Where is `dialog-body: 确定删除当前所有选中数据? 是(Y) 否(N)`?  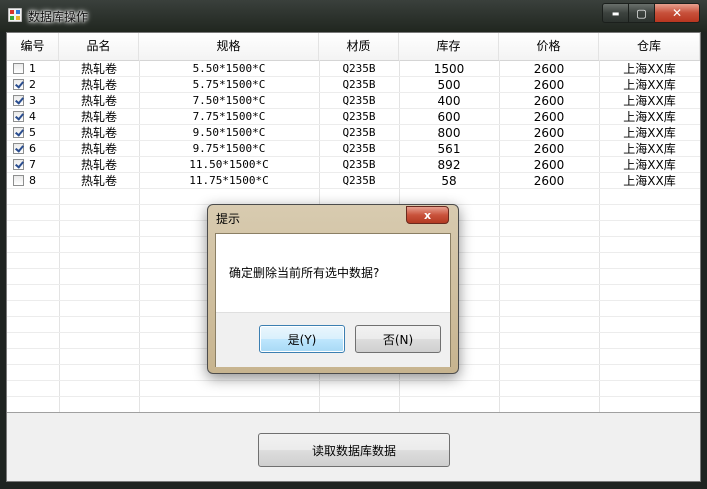
dialog-body: 确定删除当前所有选中数据? 是(Y) 否(N) is located at coordinates (333, 300).